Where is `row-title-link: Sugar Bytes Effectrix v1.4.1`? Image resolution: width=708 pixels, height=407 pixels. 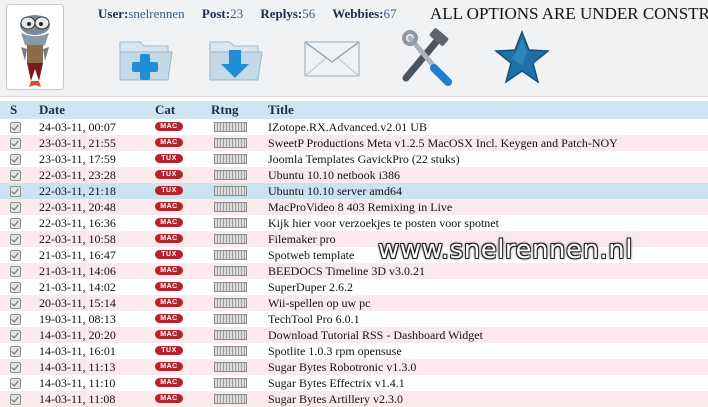 row-title-link: Sugar Bytes Effectrix v1.4.1 is located at coordinates (336, 383).